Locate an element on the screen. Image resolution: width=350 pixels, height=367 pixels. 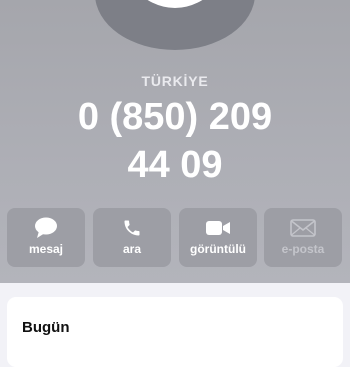
envelope-icon is located at coordinates (303, 228).